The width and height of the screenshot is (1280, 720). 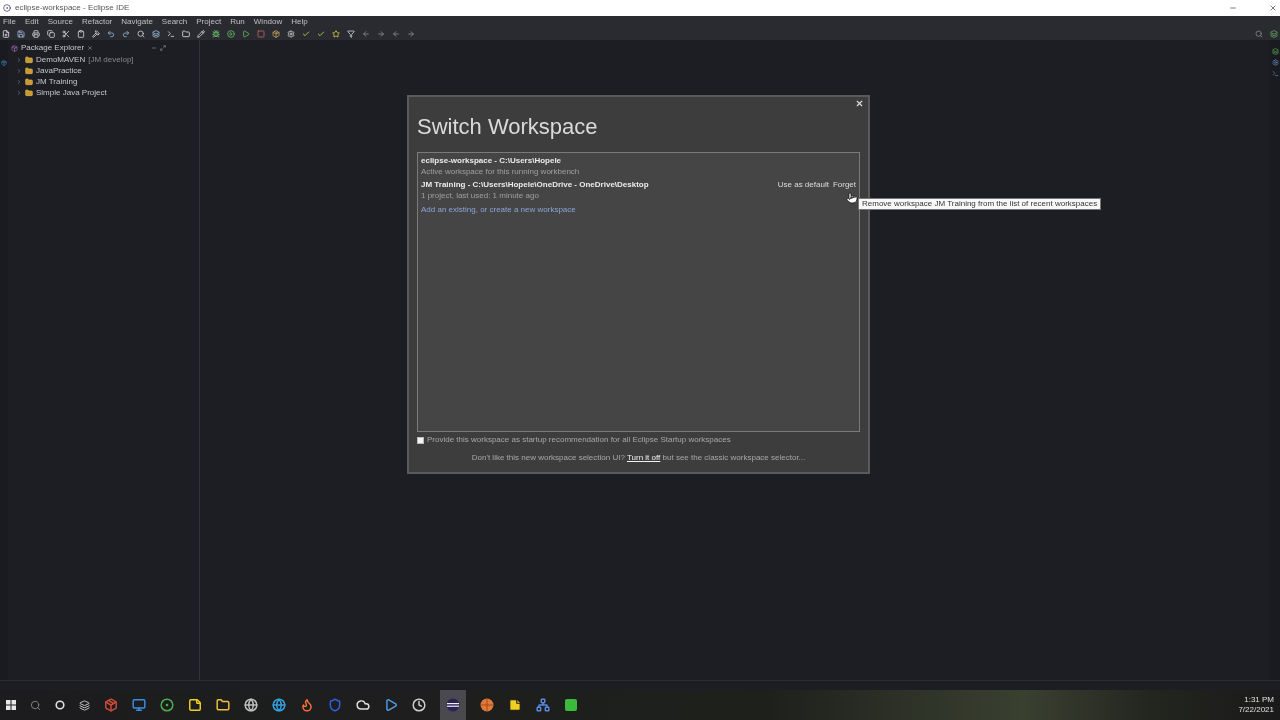 I want to click on menu-item: Run, so click(x=237, y=21).